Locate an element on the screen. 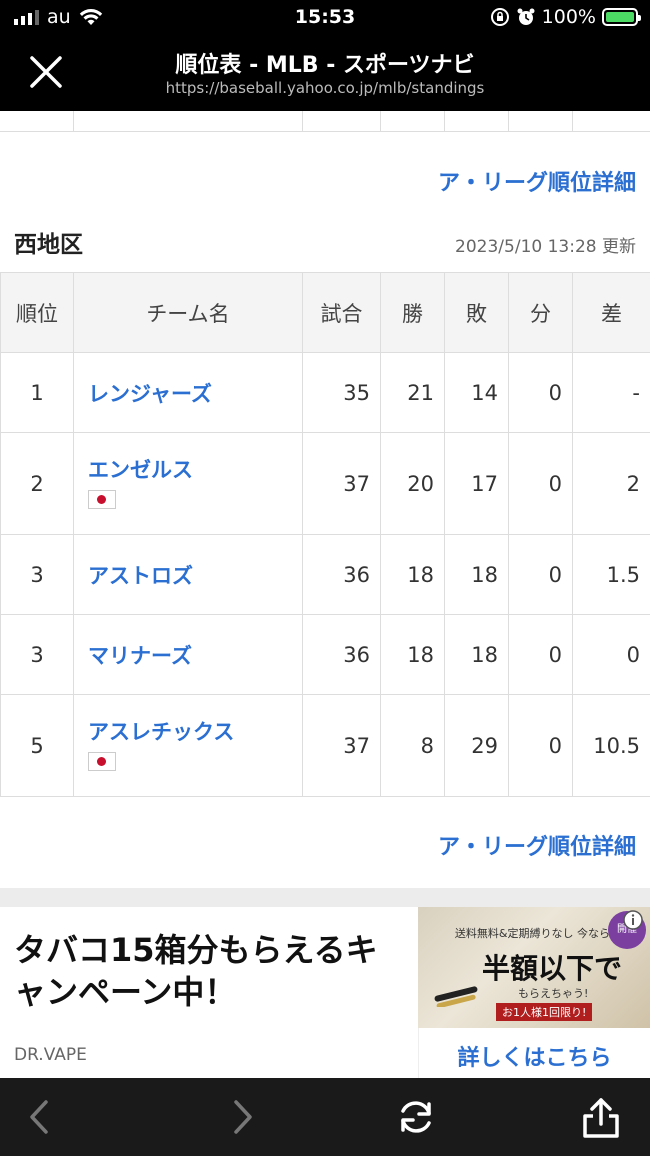  ad-brand: DR.VAPE is located at coordinates (50, 1055).